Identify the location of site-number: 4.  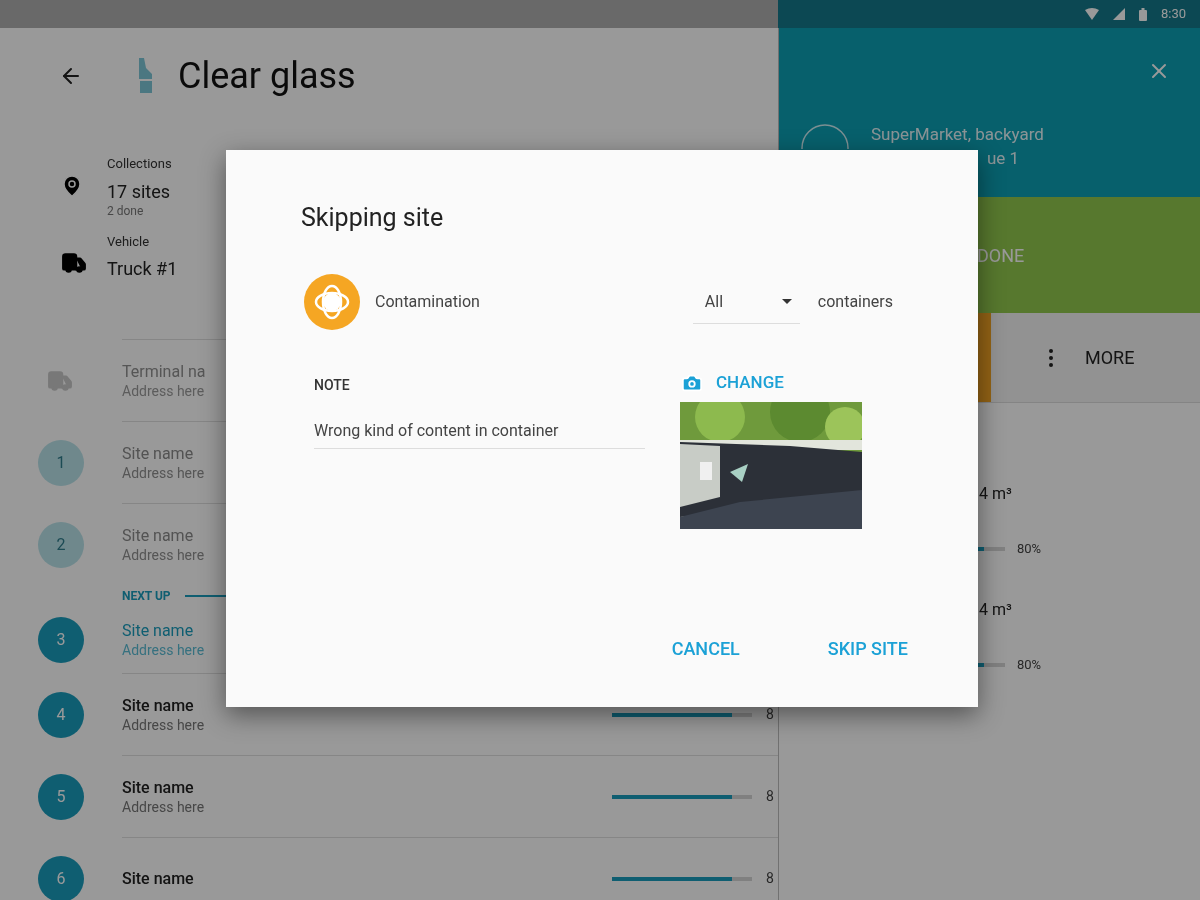
(61, 714).